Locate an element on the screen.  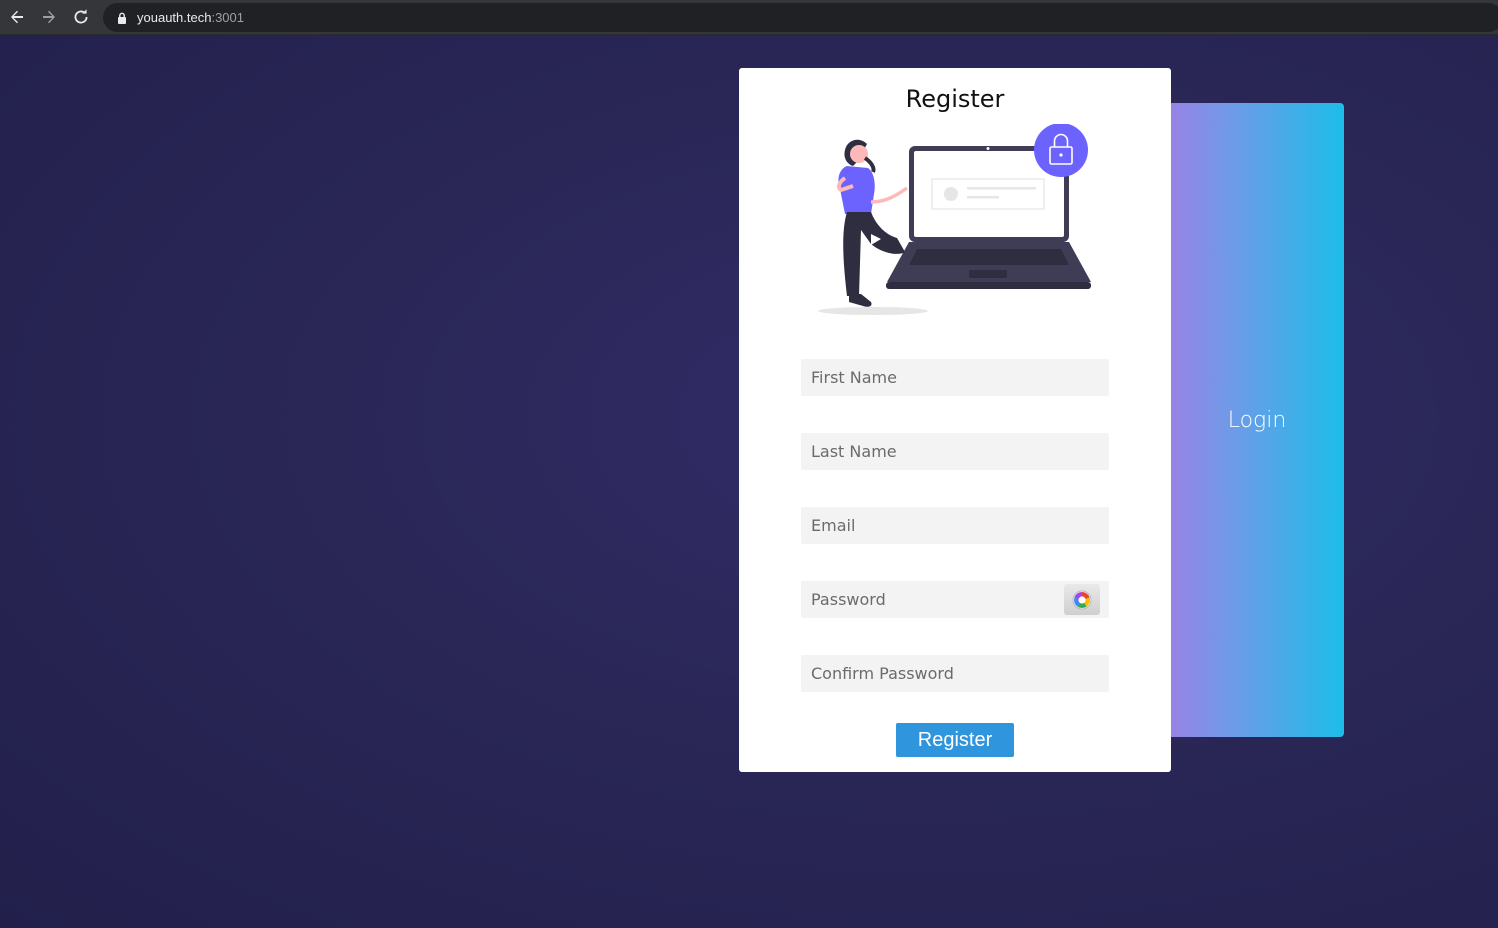
back-button is located at coordinates (17, 17).